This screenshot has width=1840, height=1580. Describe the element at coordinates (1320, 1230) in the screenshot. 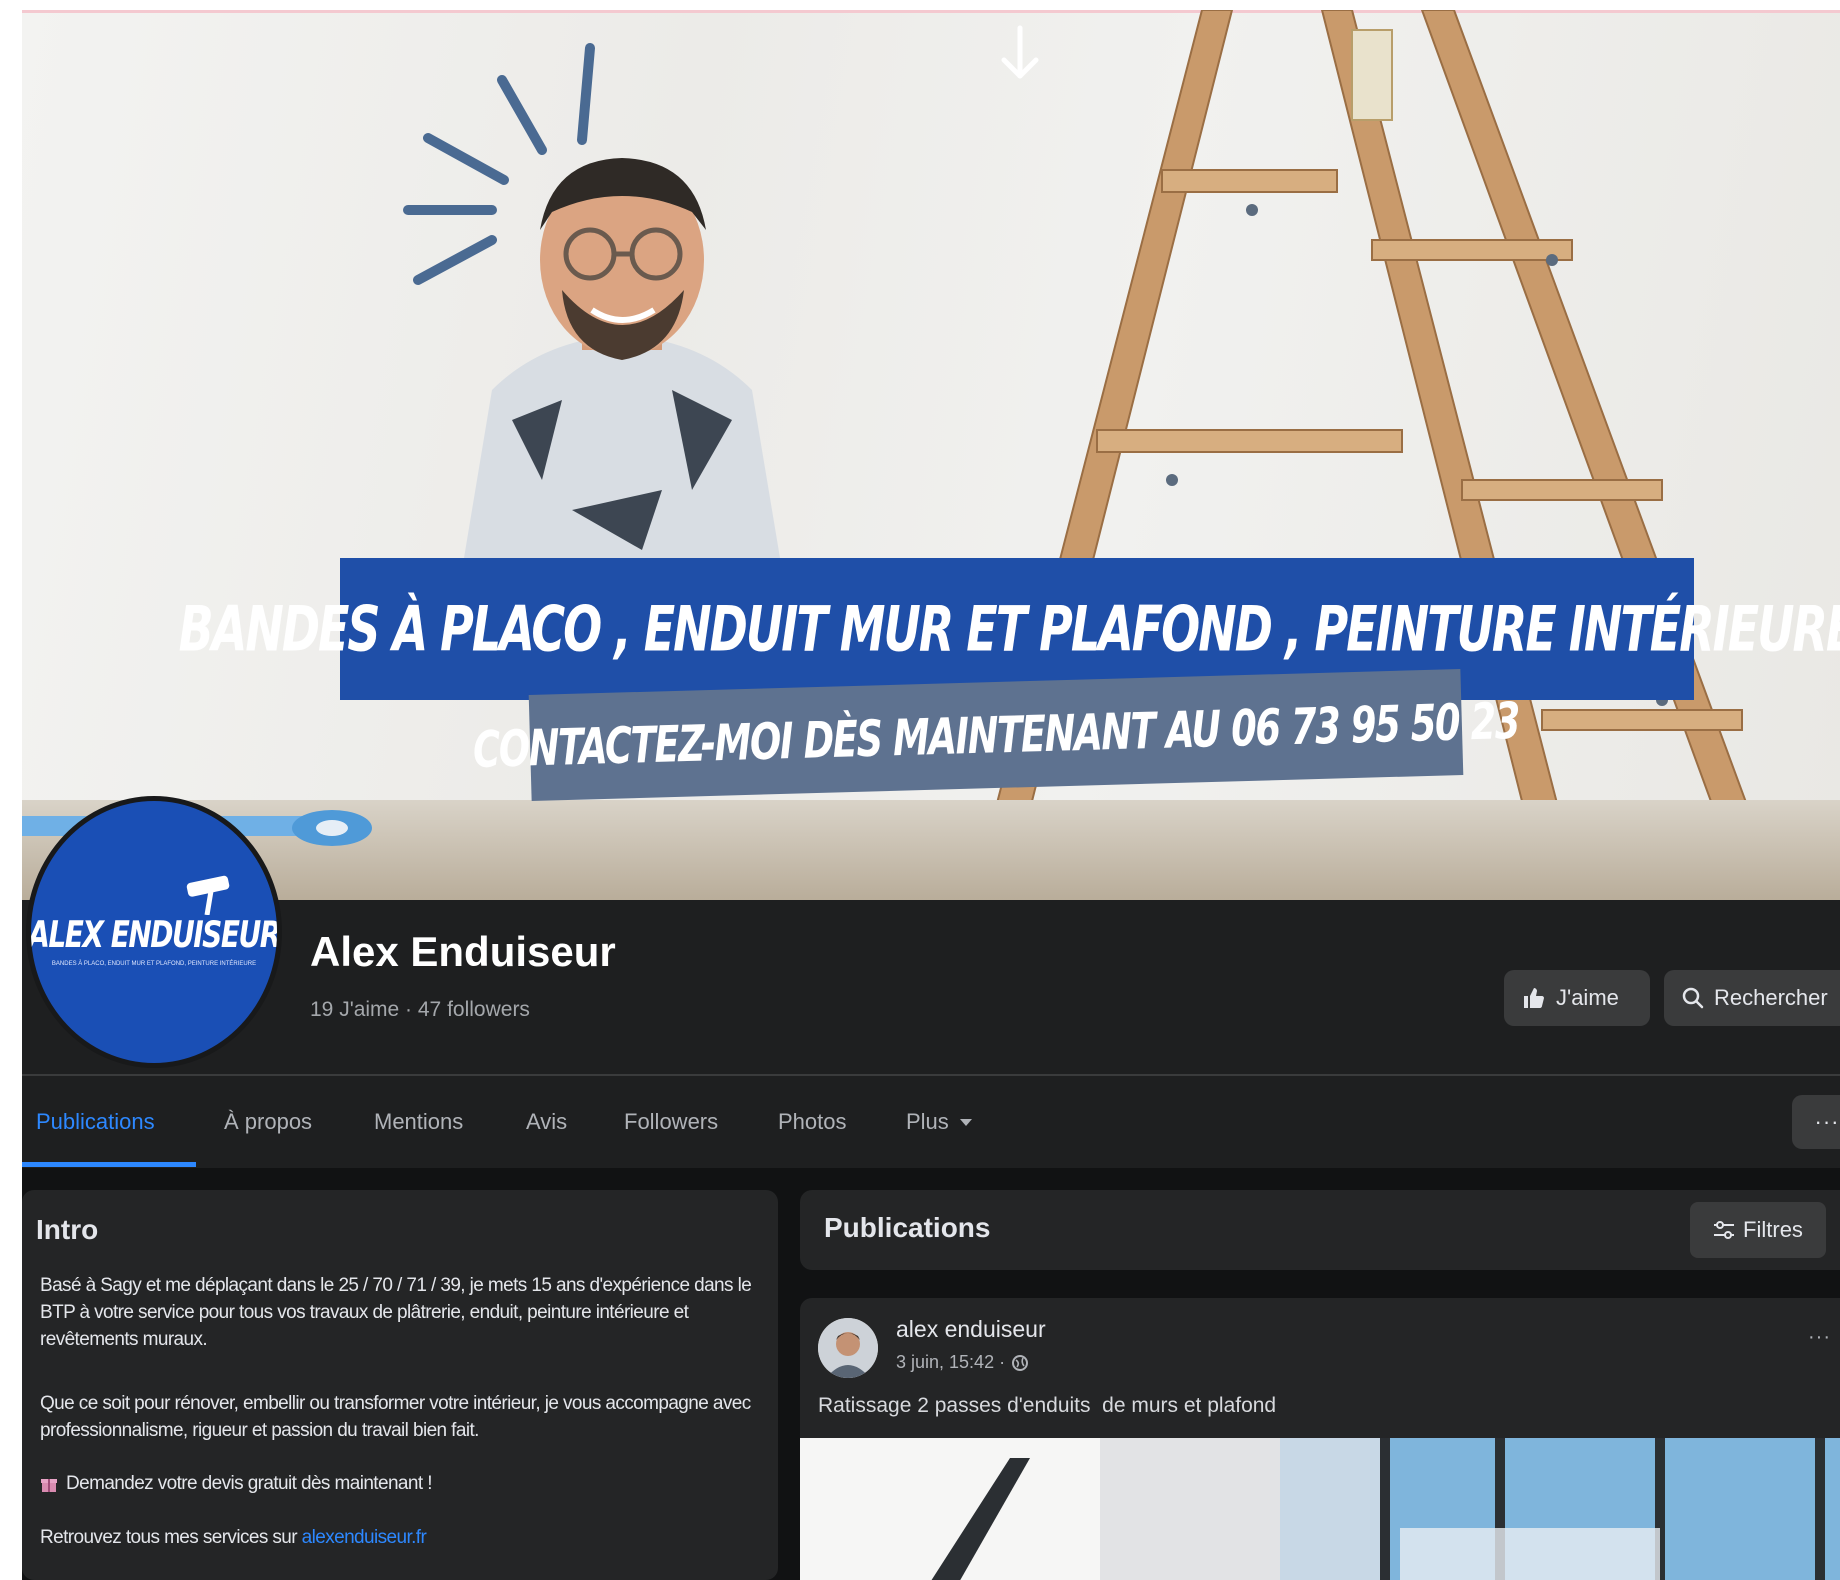

I see `publications-header: Publications Filtres` at that location.